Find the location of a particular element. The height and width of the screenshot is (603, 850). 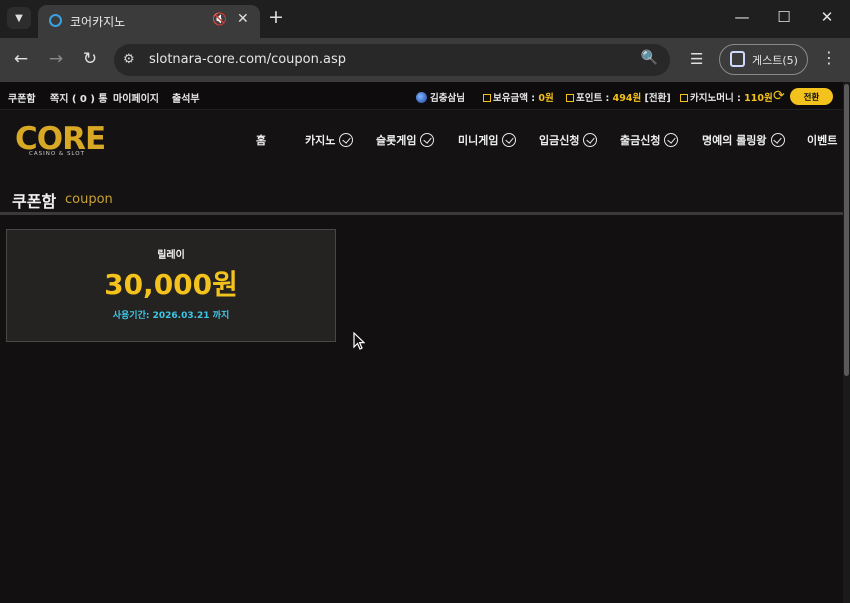

logo-subtitle: CASINO & SLOT is located at coordinates (57, 154).